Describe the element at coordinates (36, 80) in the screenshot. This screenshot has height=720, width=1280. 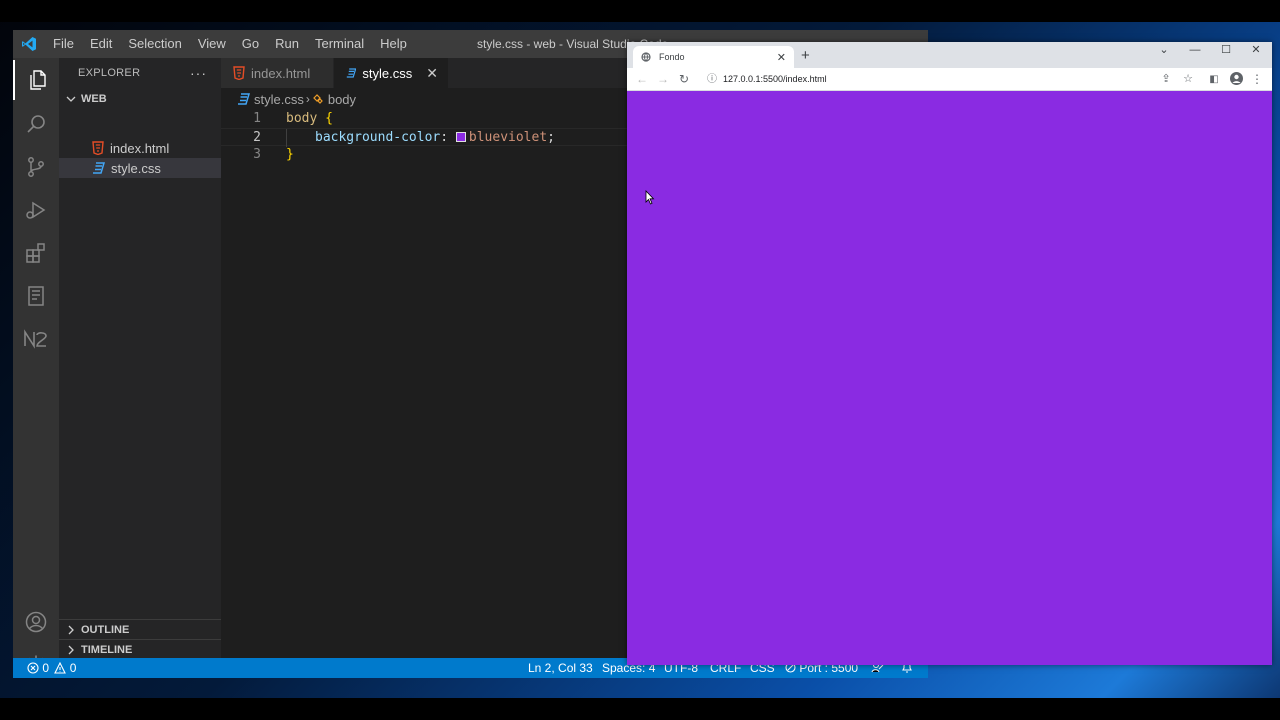
I see `explorer-files-icon` at that location.